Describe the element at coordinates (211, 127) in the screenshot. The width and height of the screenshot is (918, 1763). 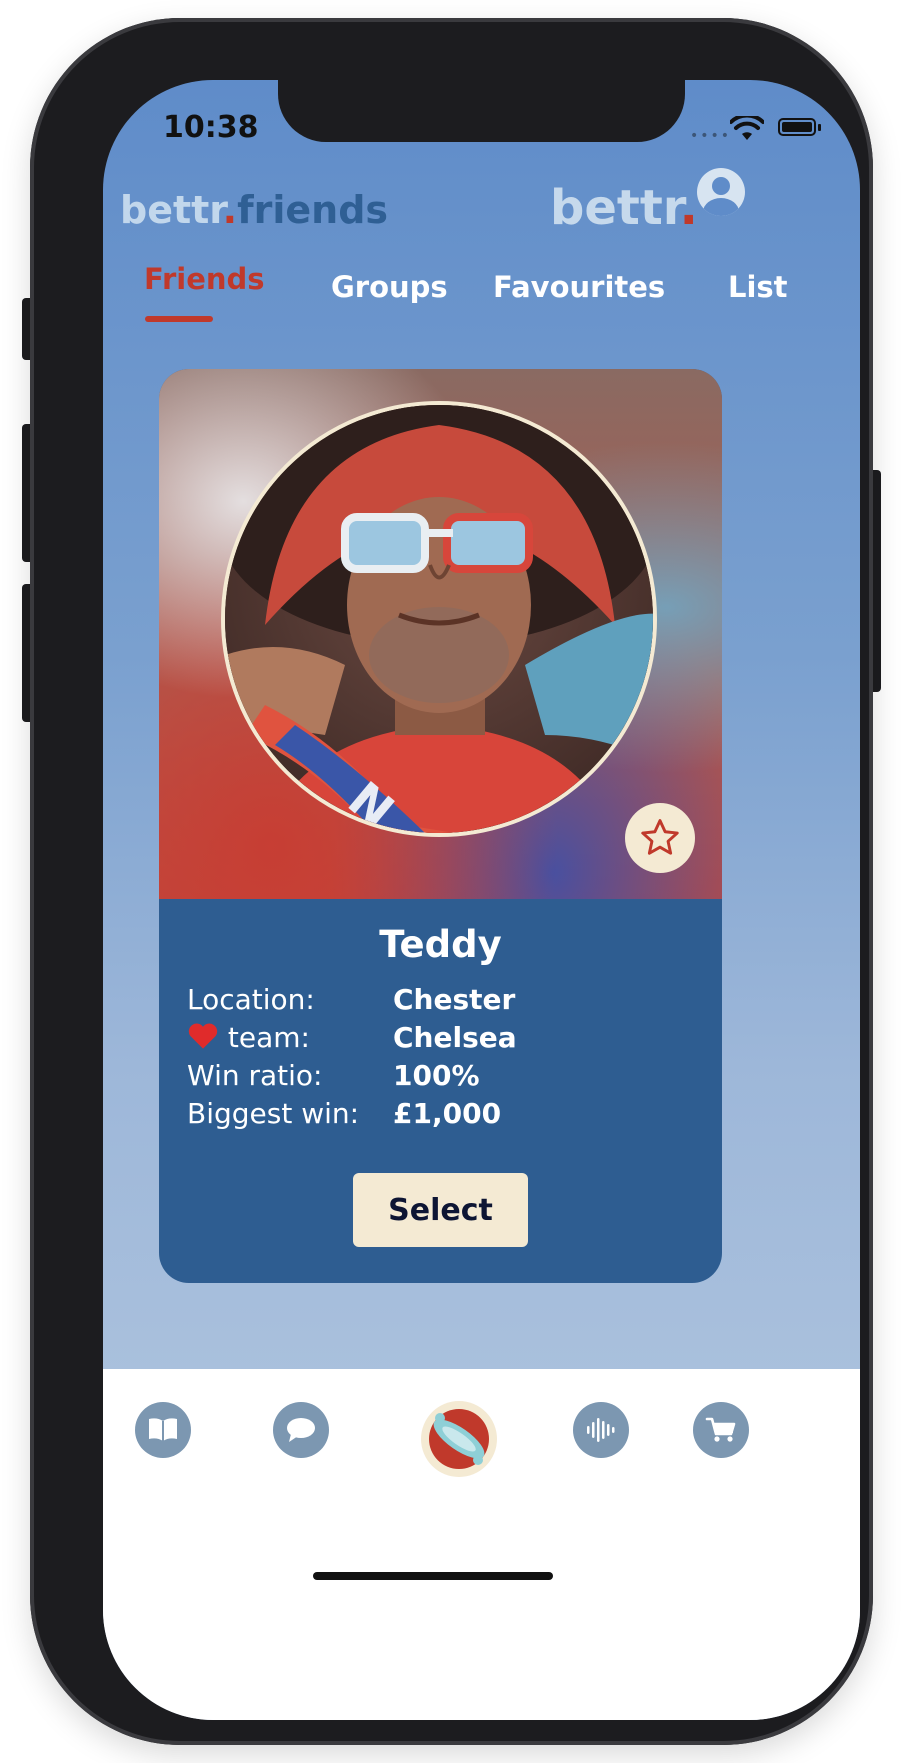
I see `status-time: 10:38` at that location.